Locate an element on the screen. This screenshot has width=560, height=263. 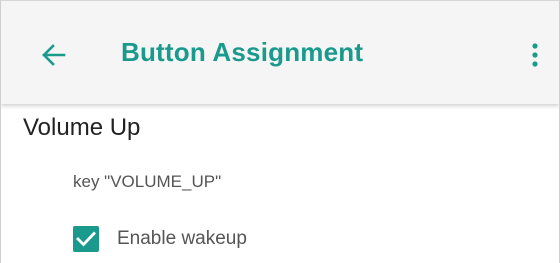
back-button is located at coordinates (53, 55).